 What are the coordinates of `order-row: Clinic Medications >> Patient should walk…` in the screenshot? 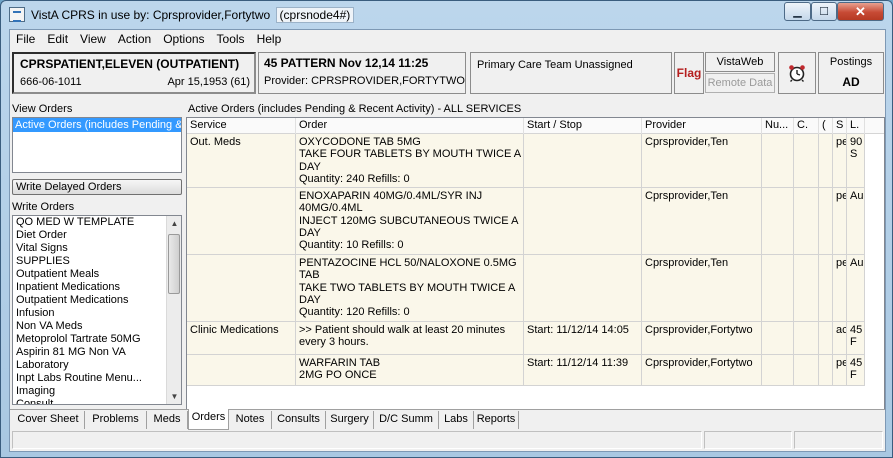 It's located at (526, 338).